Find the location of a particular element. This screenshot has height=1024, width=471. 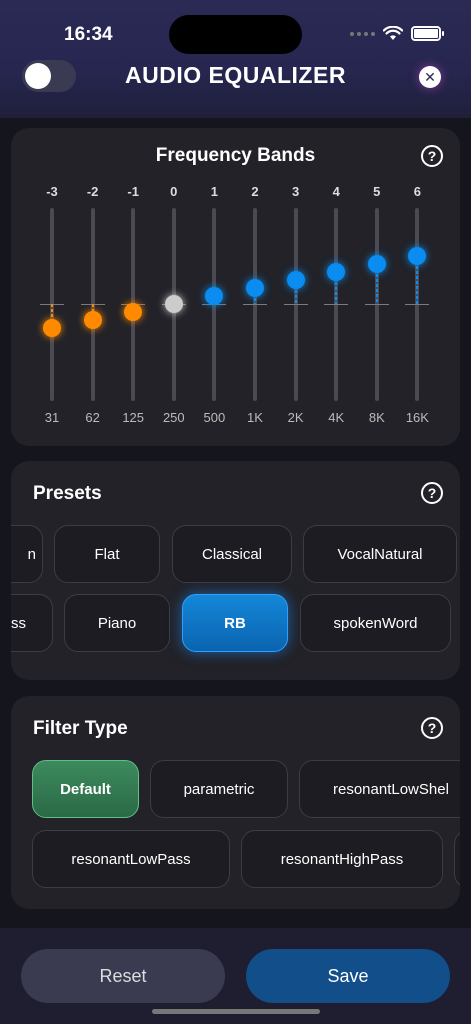

band-gain-label: 6 is located at coordinates (417, 191).